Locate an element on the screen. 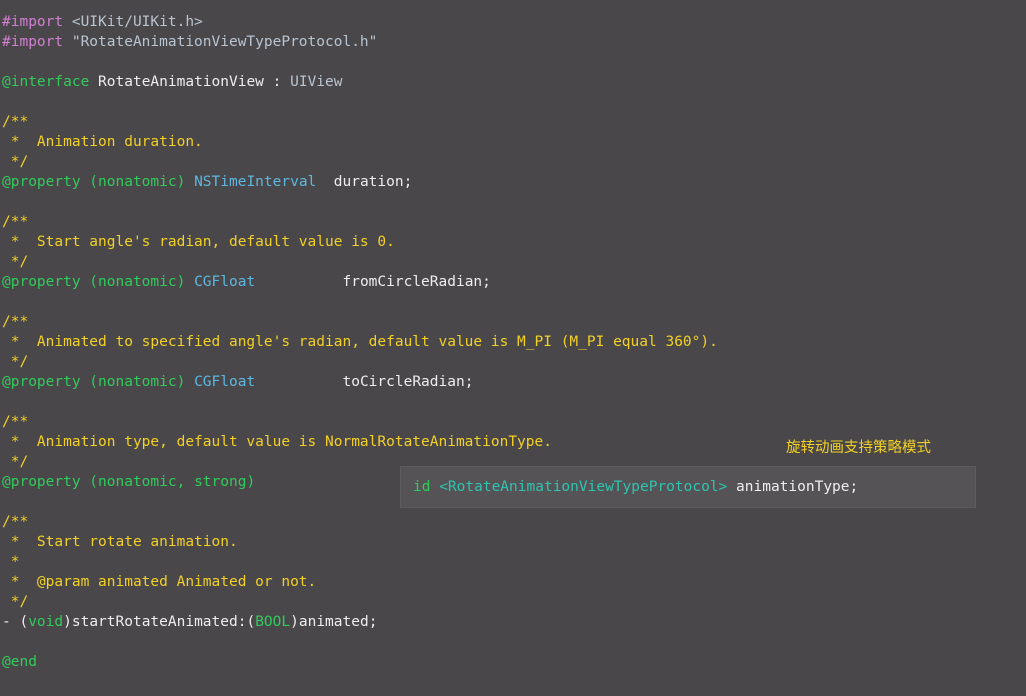  doc-comment-body: * Animation duration. is located at coordinates (102, 142).